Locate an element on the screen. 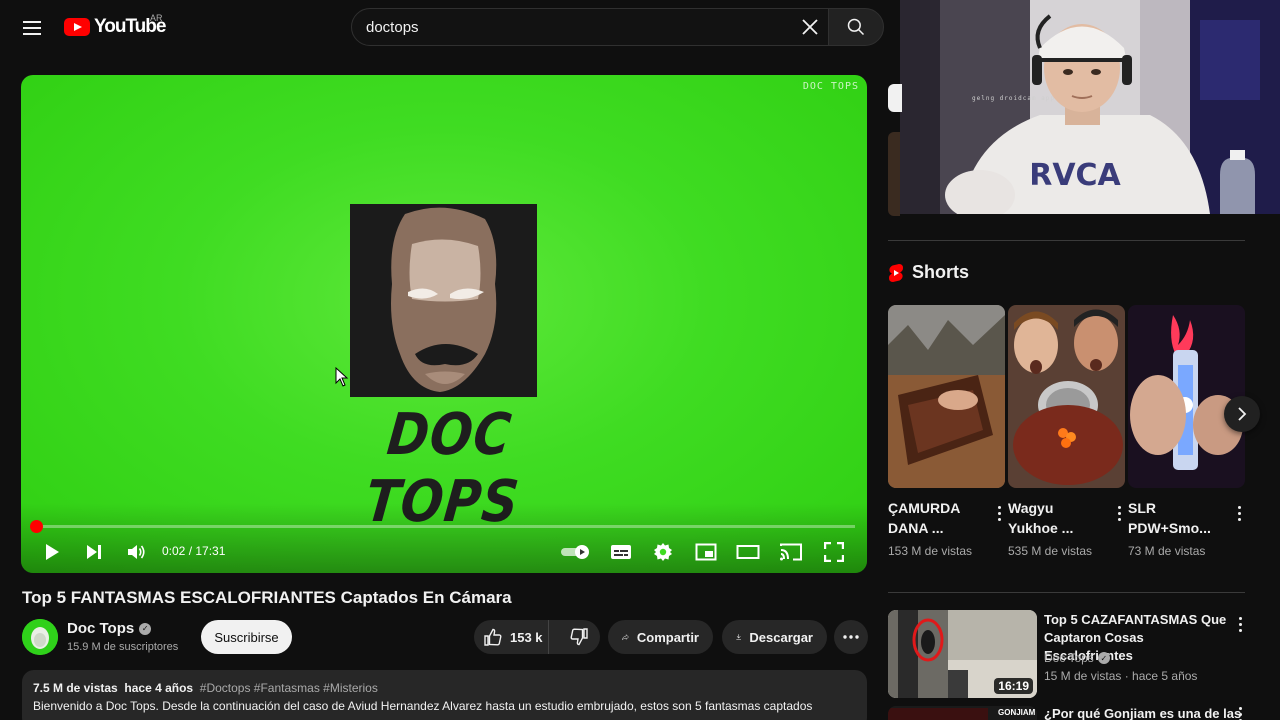  miniplayer-icon is located at coordinates (706, 552).